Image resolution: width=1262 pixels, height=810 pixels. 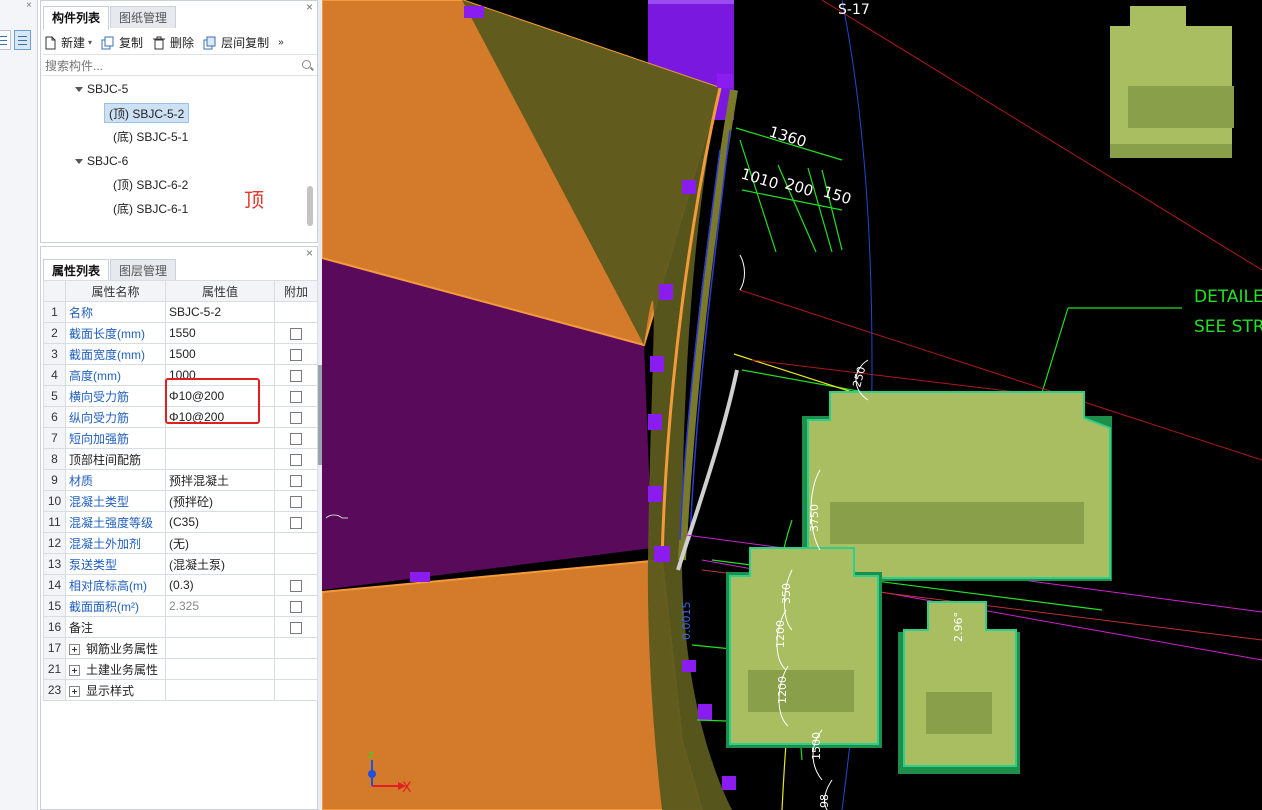 What do you see at coordinates (859, 377) in the screenshot?
I see `dim-label-250: 250` at bounding box center [859, 377].